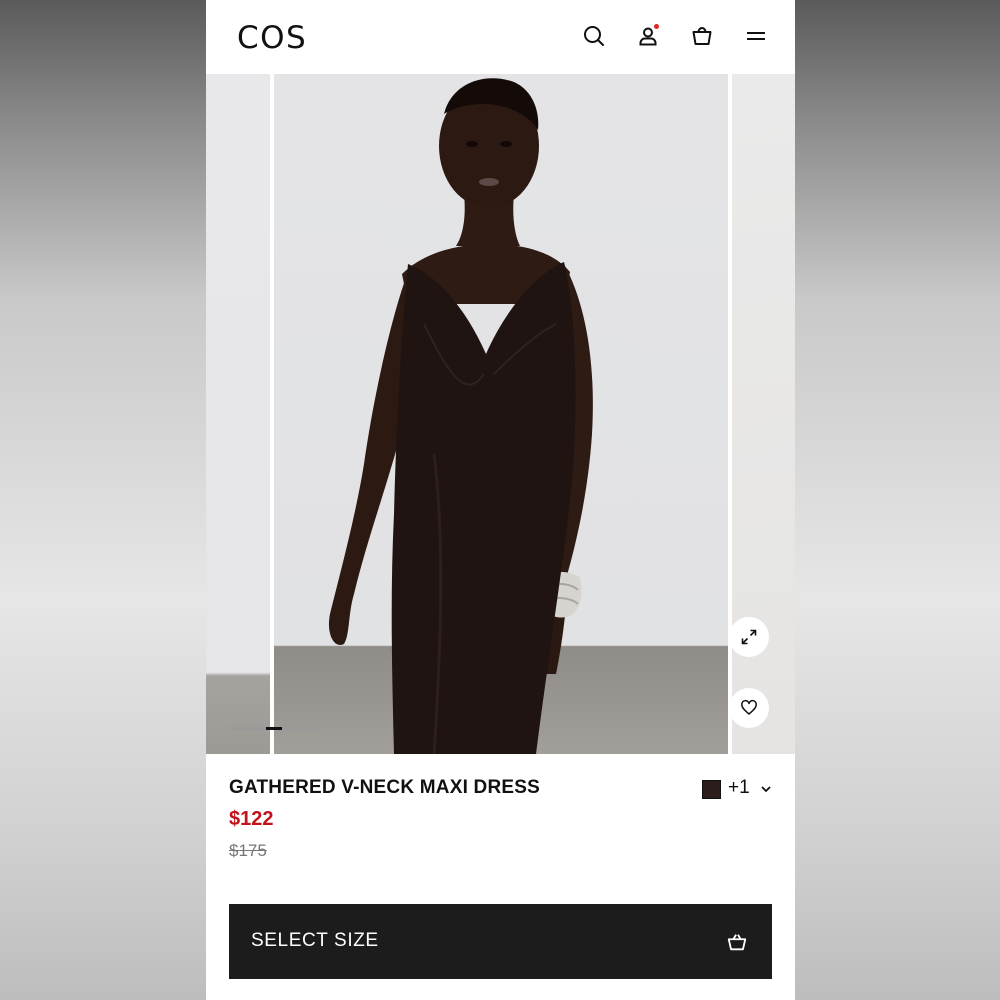 This screenshot has height=1000, width=1000. I want to click on select-size-label: SELECT SIZE, so click(315, 940).